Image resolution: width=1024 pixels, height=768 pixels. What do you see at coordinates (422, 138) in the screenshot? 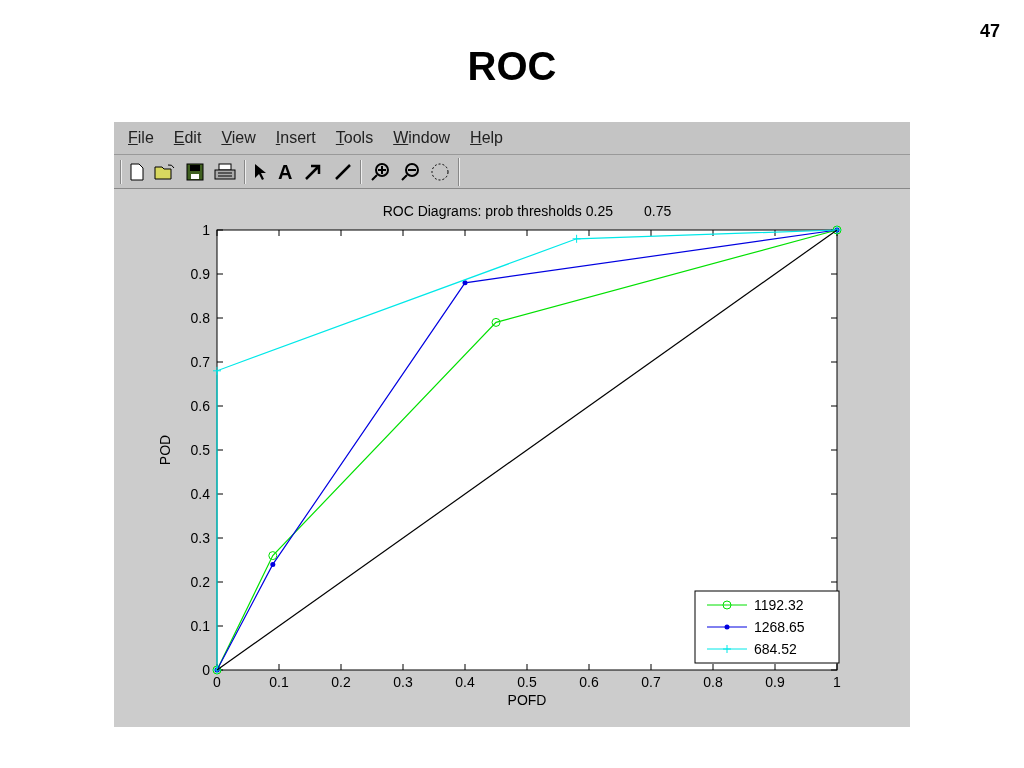
I see `menu-item: Window` at bounding box center [422, 138].